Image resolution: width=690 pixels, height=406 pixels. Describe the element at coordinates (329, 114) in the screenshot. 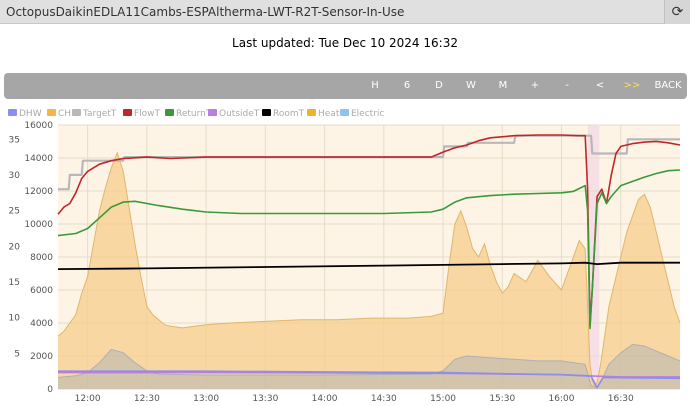

I see `legend-label: Heat` at that location.